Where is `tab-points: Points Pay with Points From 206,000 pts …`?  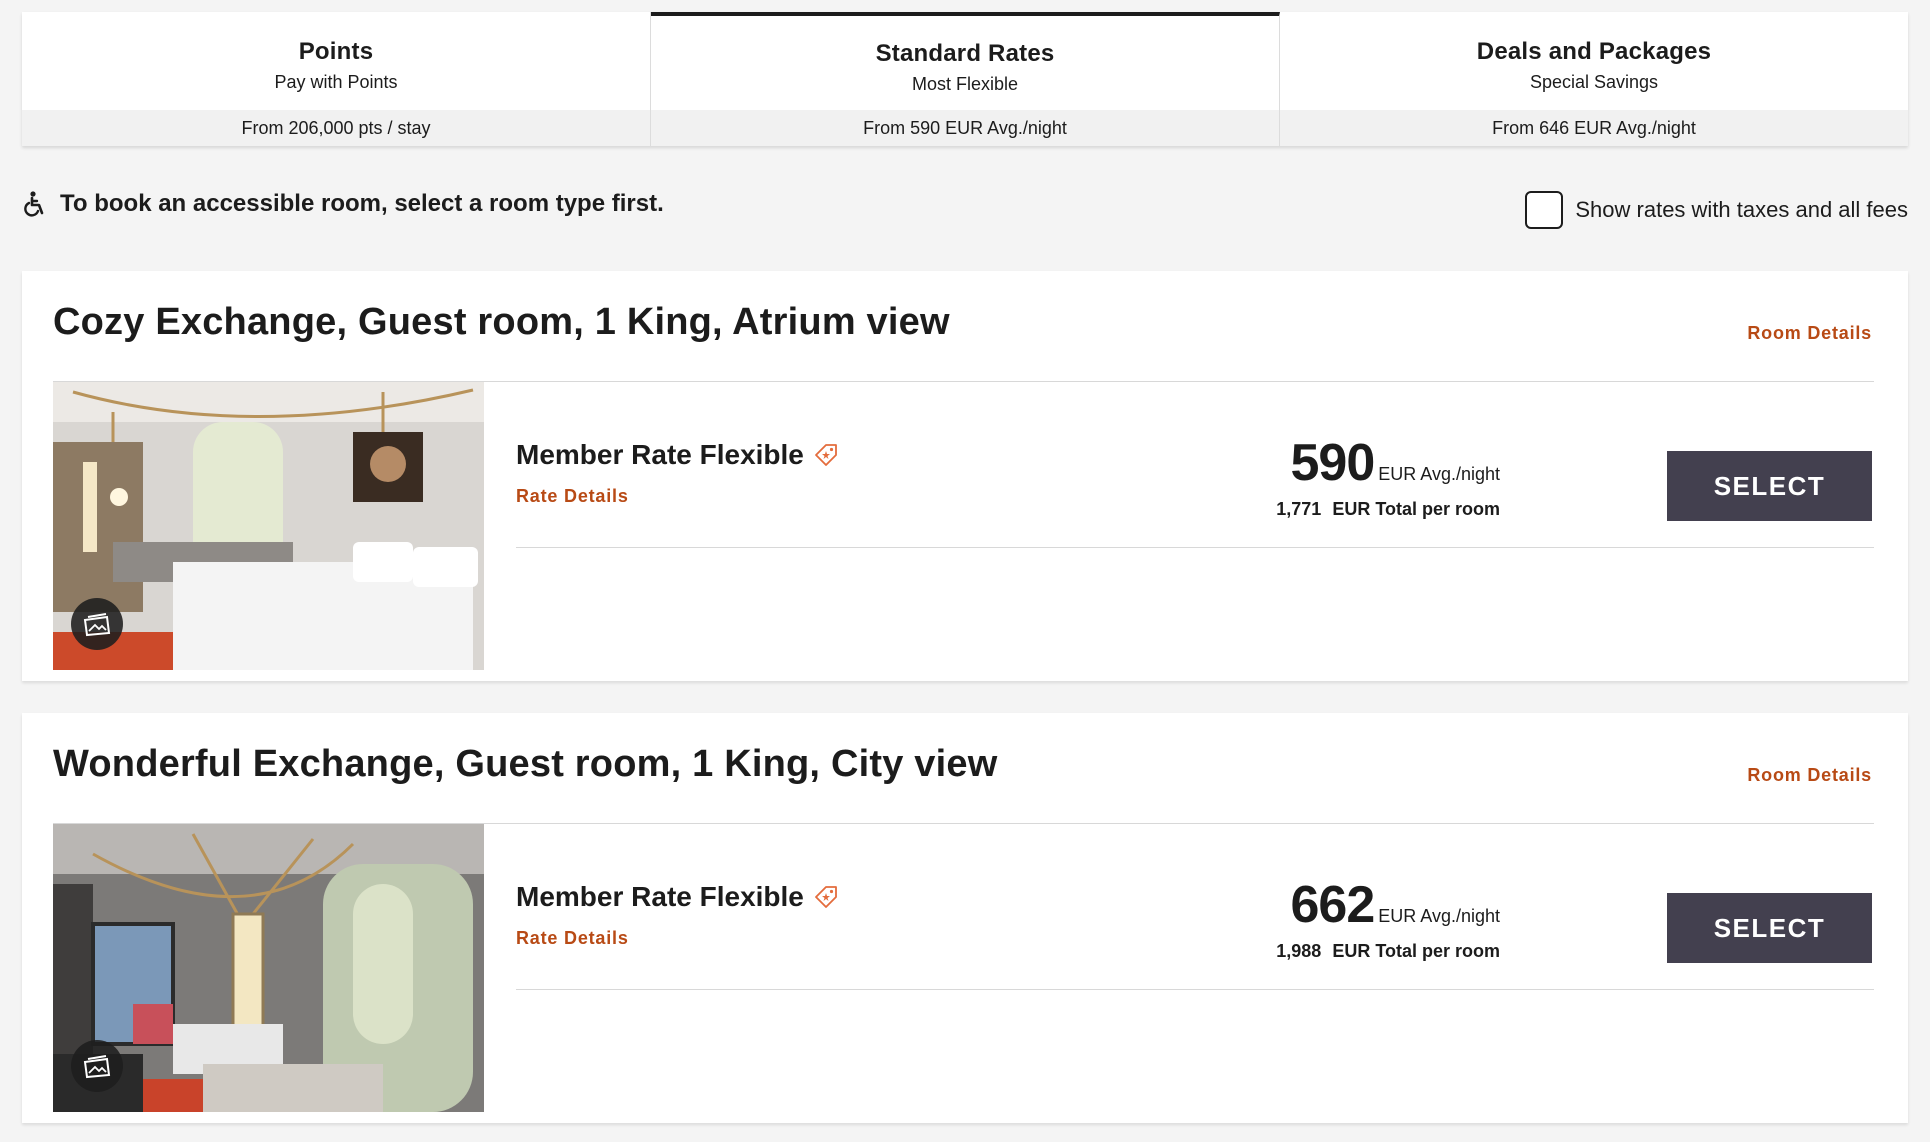 tab-points: Points Pay with Points From 206,000 pts … is located at coordinates (336, 79).